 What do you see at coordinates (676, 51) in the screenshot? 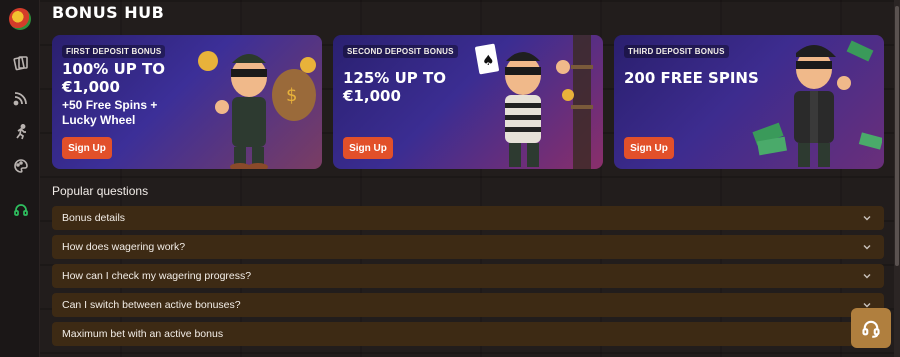
I see `card-label: THIRD DEPOSIT BONUS` at bounding box center [676, 51].